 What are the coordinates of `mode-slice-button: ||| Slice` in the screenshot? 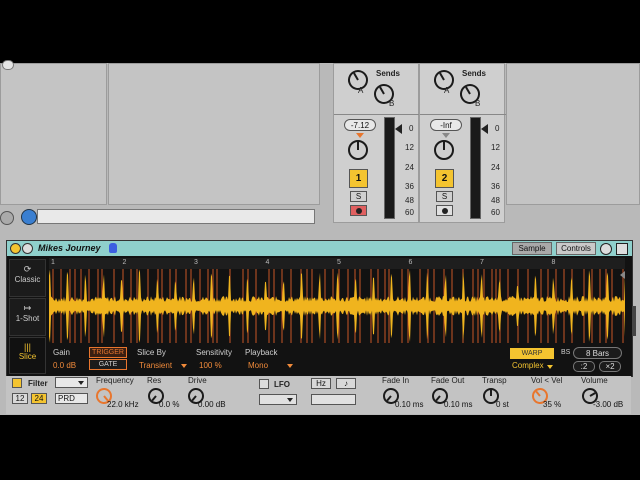 It's located at (27, 355).